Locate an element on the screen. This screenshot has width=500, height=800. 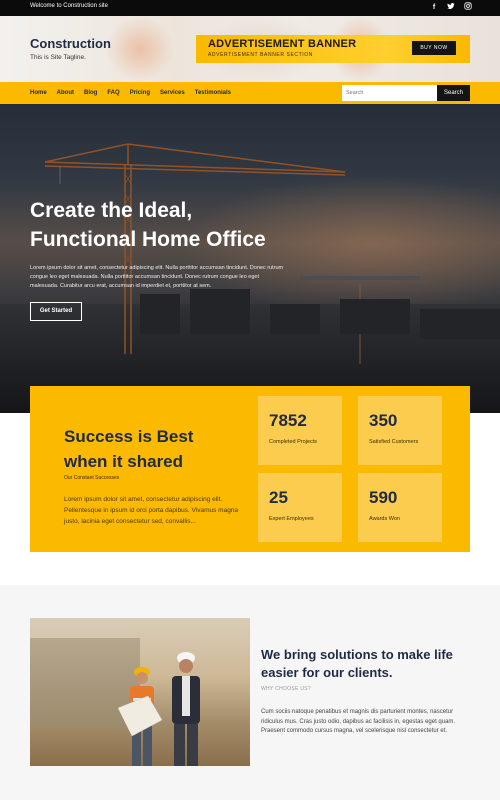
stat-card-satisfied-customers: 350 Satisfied Customers is located at coordinates (400, 430).